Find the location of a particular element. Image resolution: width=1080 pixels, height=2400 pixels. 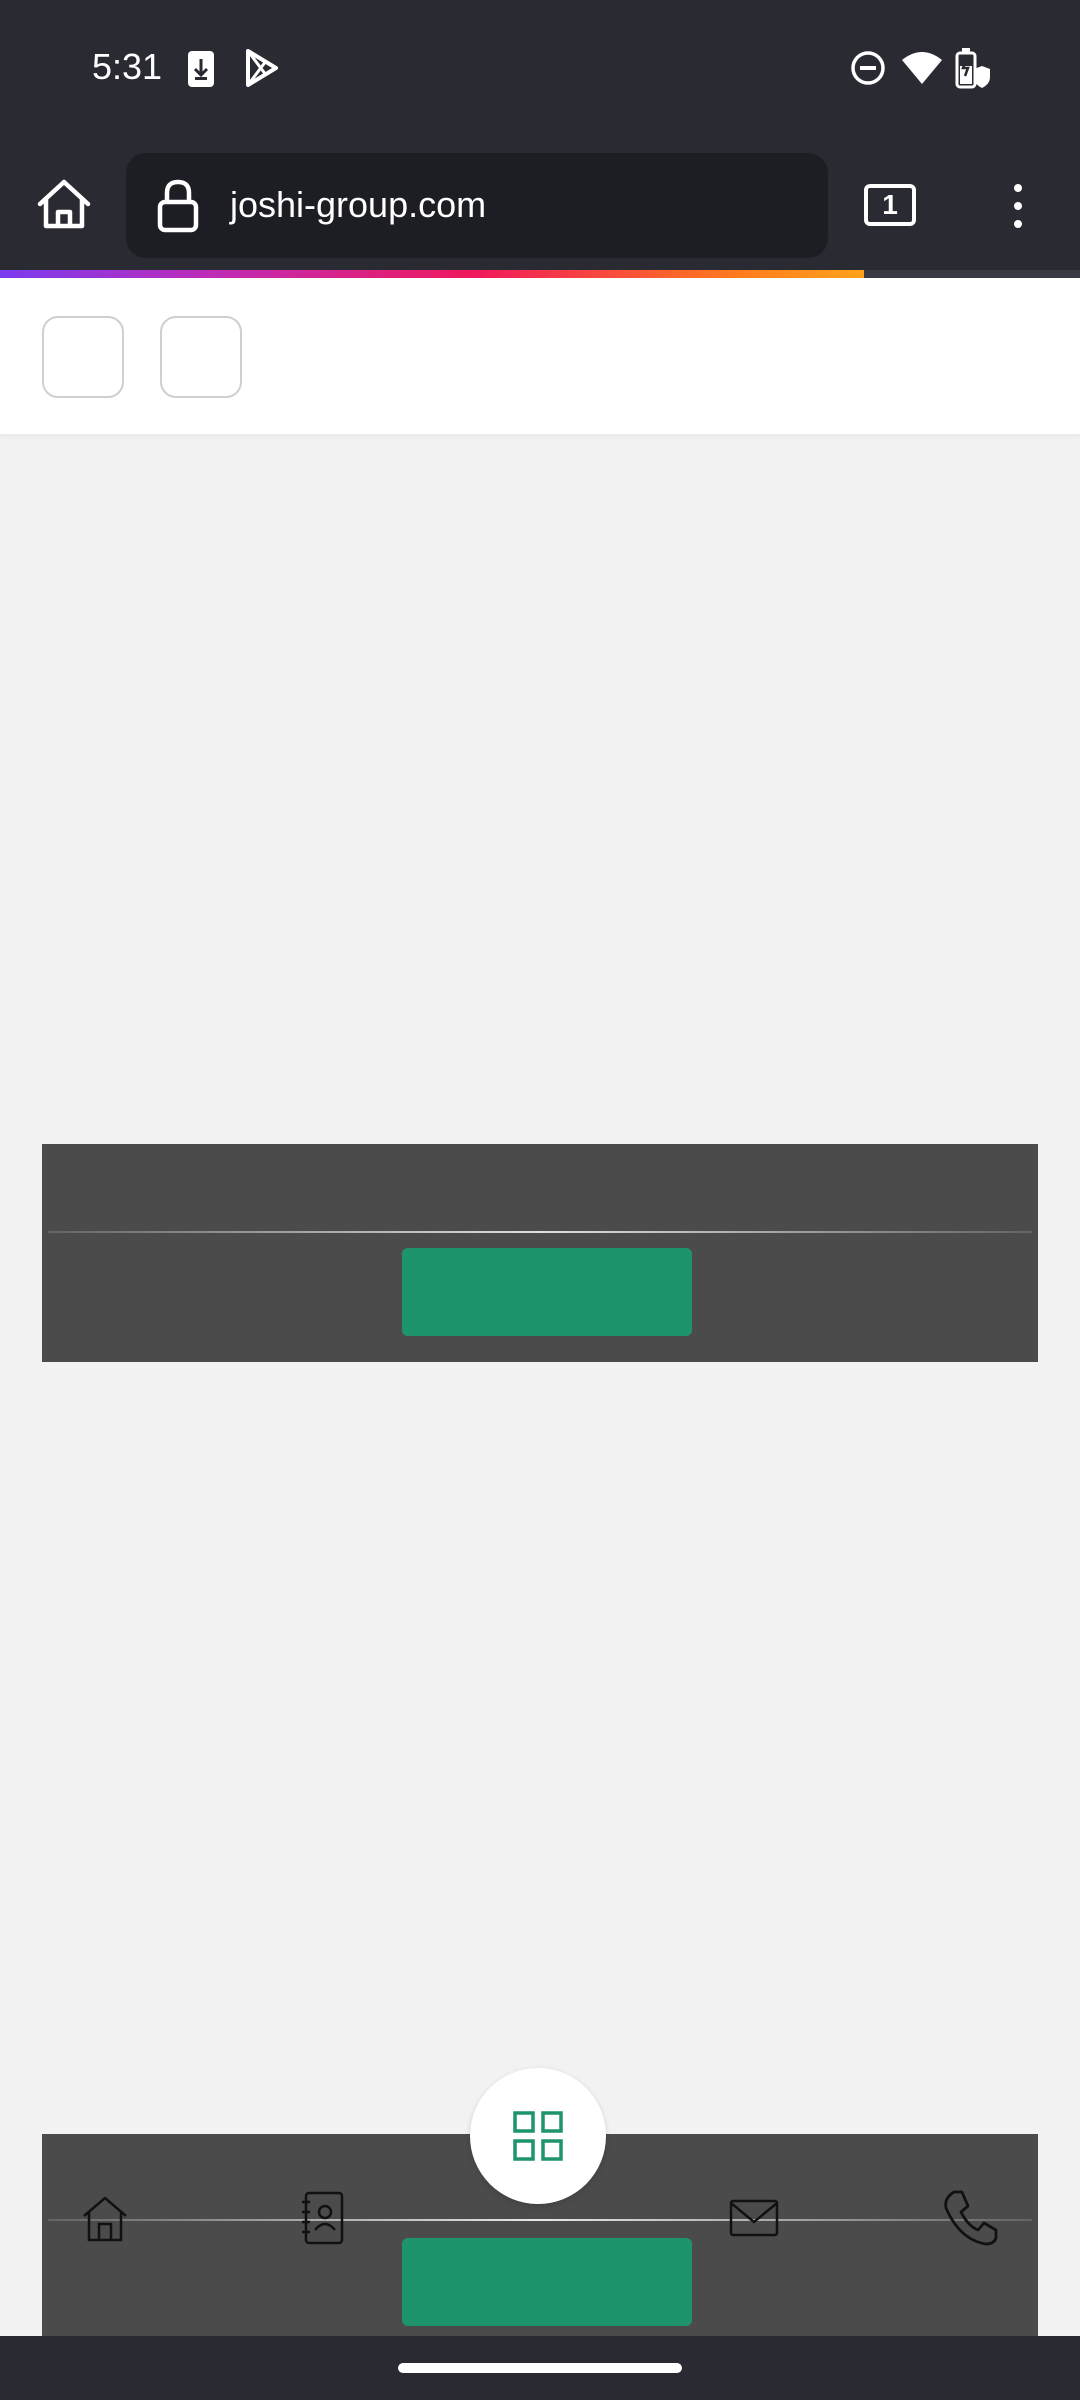

url-text: joshi-group.com is located at coordinates (358, 205).